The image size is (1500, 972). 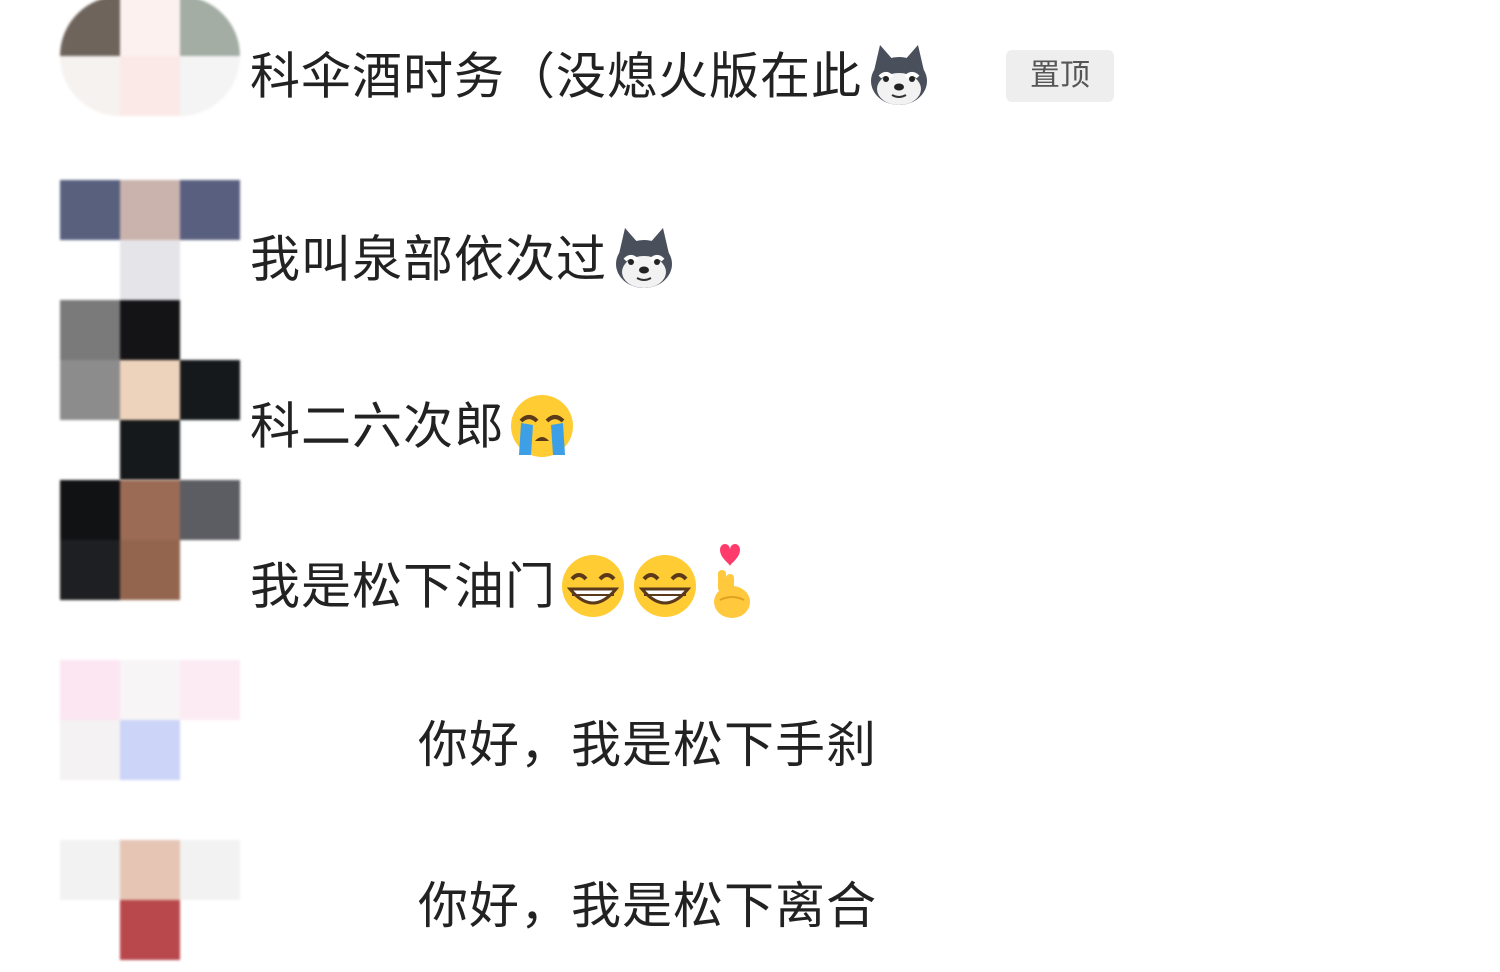 I want to click on chat-list-item: 你好，我是松下离合, so click(x=750, y=906).